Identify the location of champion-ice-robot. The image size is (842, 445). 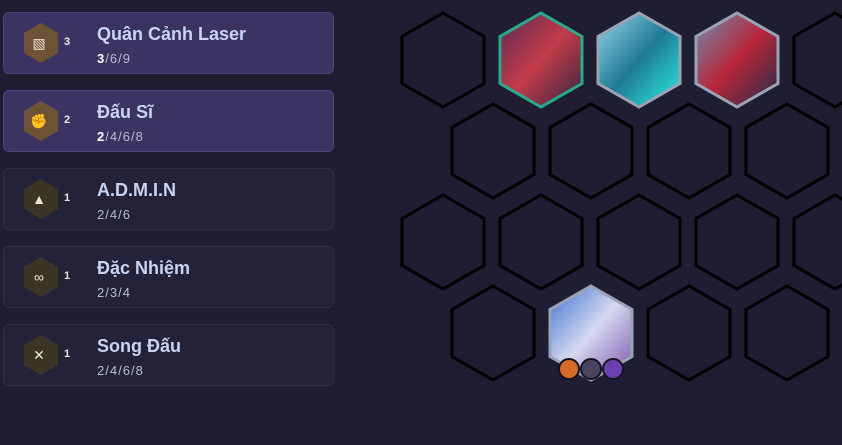
(639, 60).